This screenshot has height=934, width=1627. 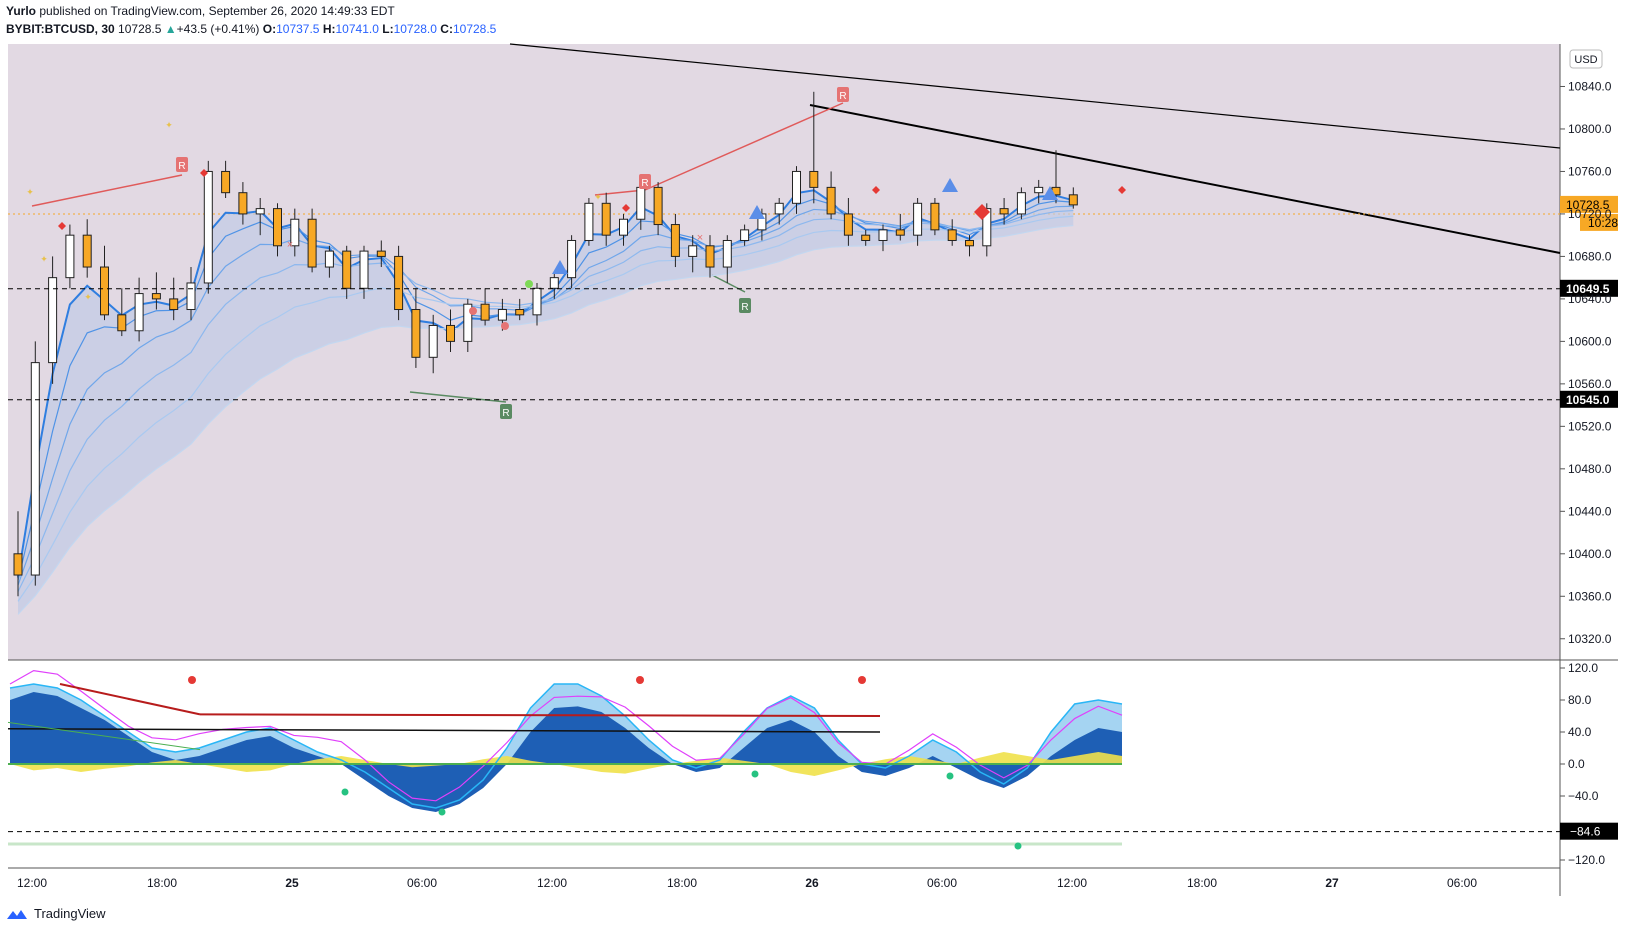 I want to click on oscillator-tick-label: 80.0, so click(x=1580, y=700).